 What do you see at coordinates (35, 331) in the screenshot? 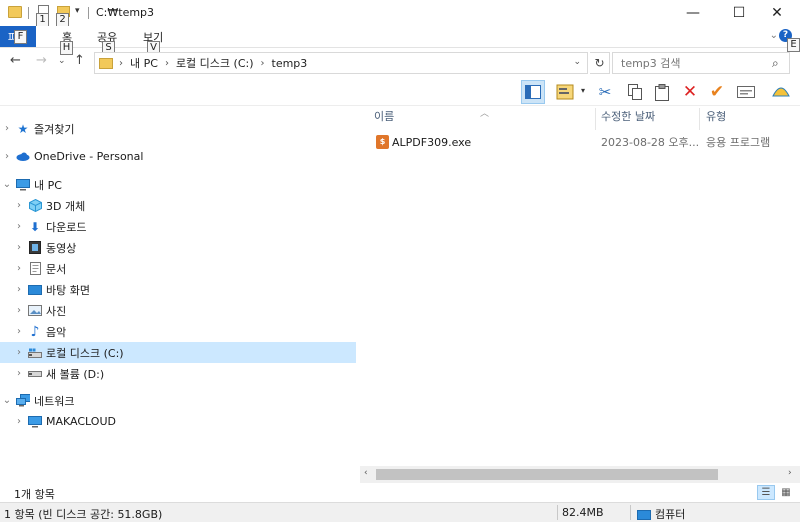
I see `music-icon: ♪` at bounding box center [35, 331].